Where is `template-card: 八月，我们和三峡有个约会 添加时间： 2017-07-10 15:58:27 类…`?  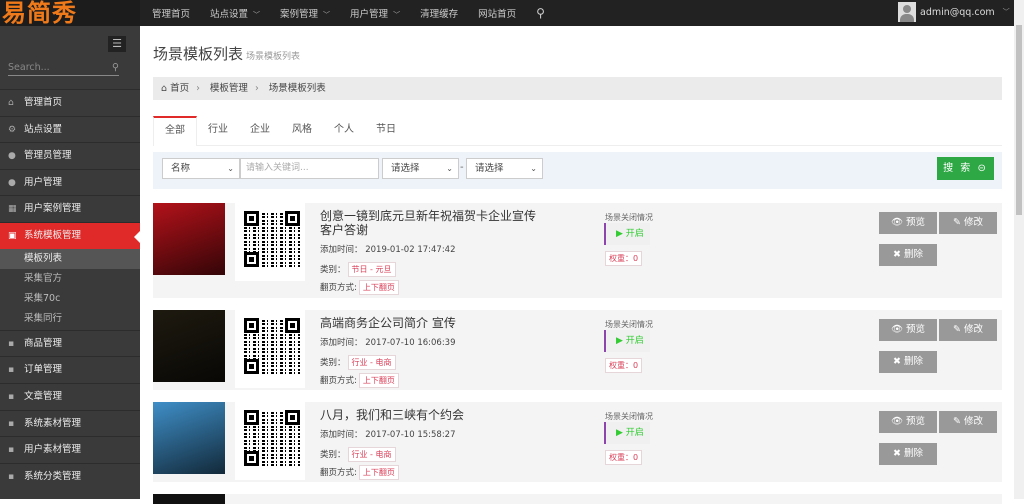 template-card: 八月，我们和三峡有个约会 添加时间： 2017-07-10 15:58:27 类… is located at coordinates (577, 442).